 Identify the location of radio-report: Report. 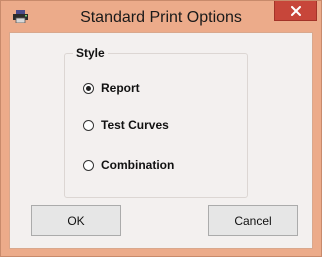
(111, 88).